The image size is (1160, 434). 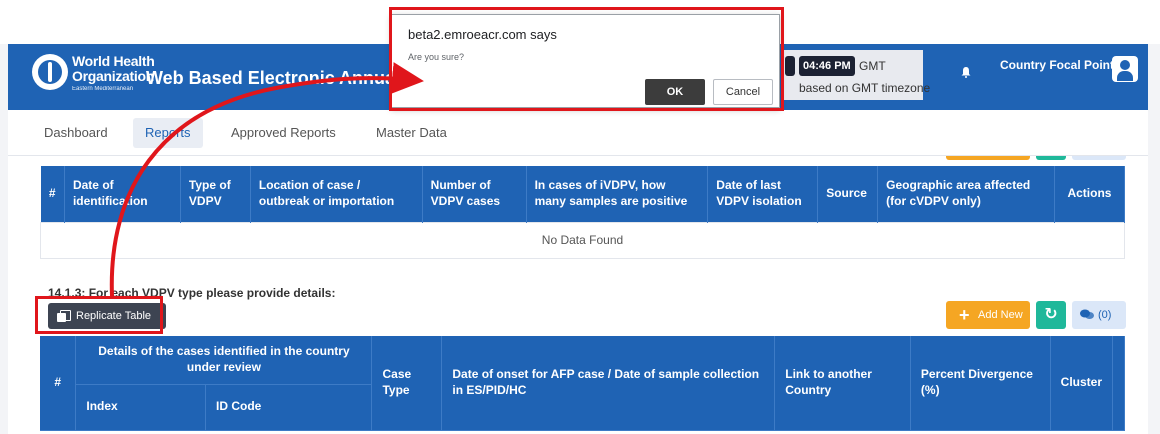 I want to click on col-source: Source, so click(x=848, y=194).